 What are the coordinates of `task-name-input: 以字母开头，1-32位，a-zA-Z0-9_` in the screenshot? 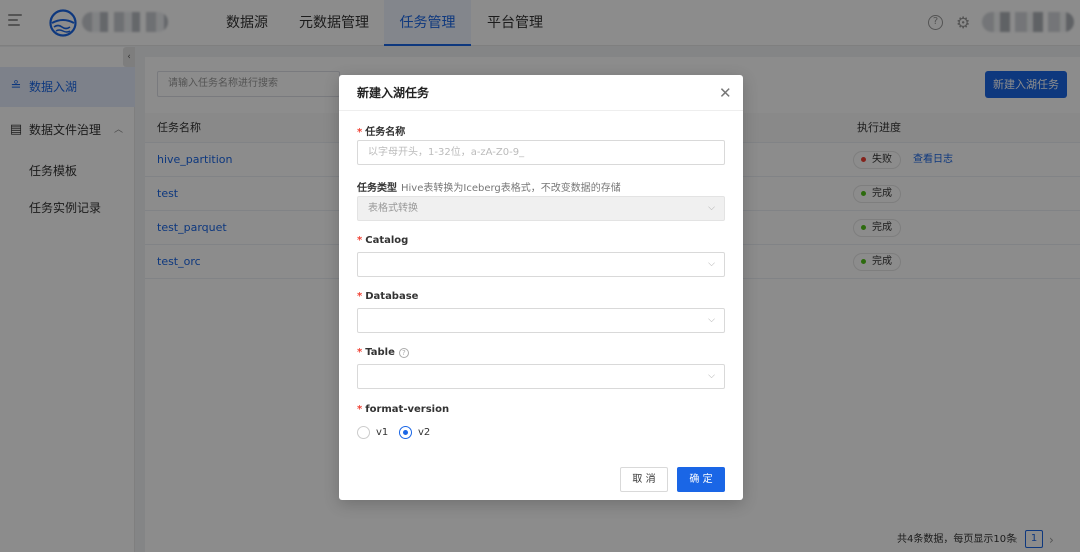 It's located at (541, 152).